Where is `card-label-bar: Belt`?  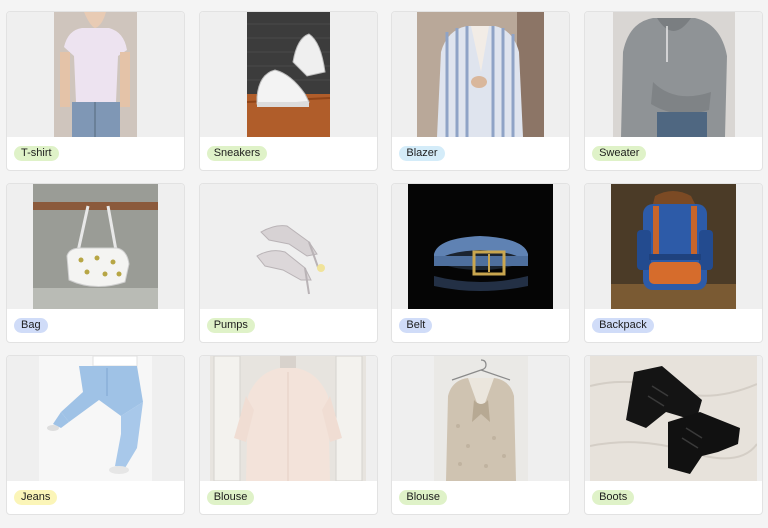 card-label-bar: Belt is located at coordinates (480, 325).